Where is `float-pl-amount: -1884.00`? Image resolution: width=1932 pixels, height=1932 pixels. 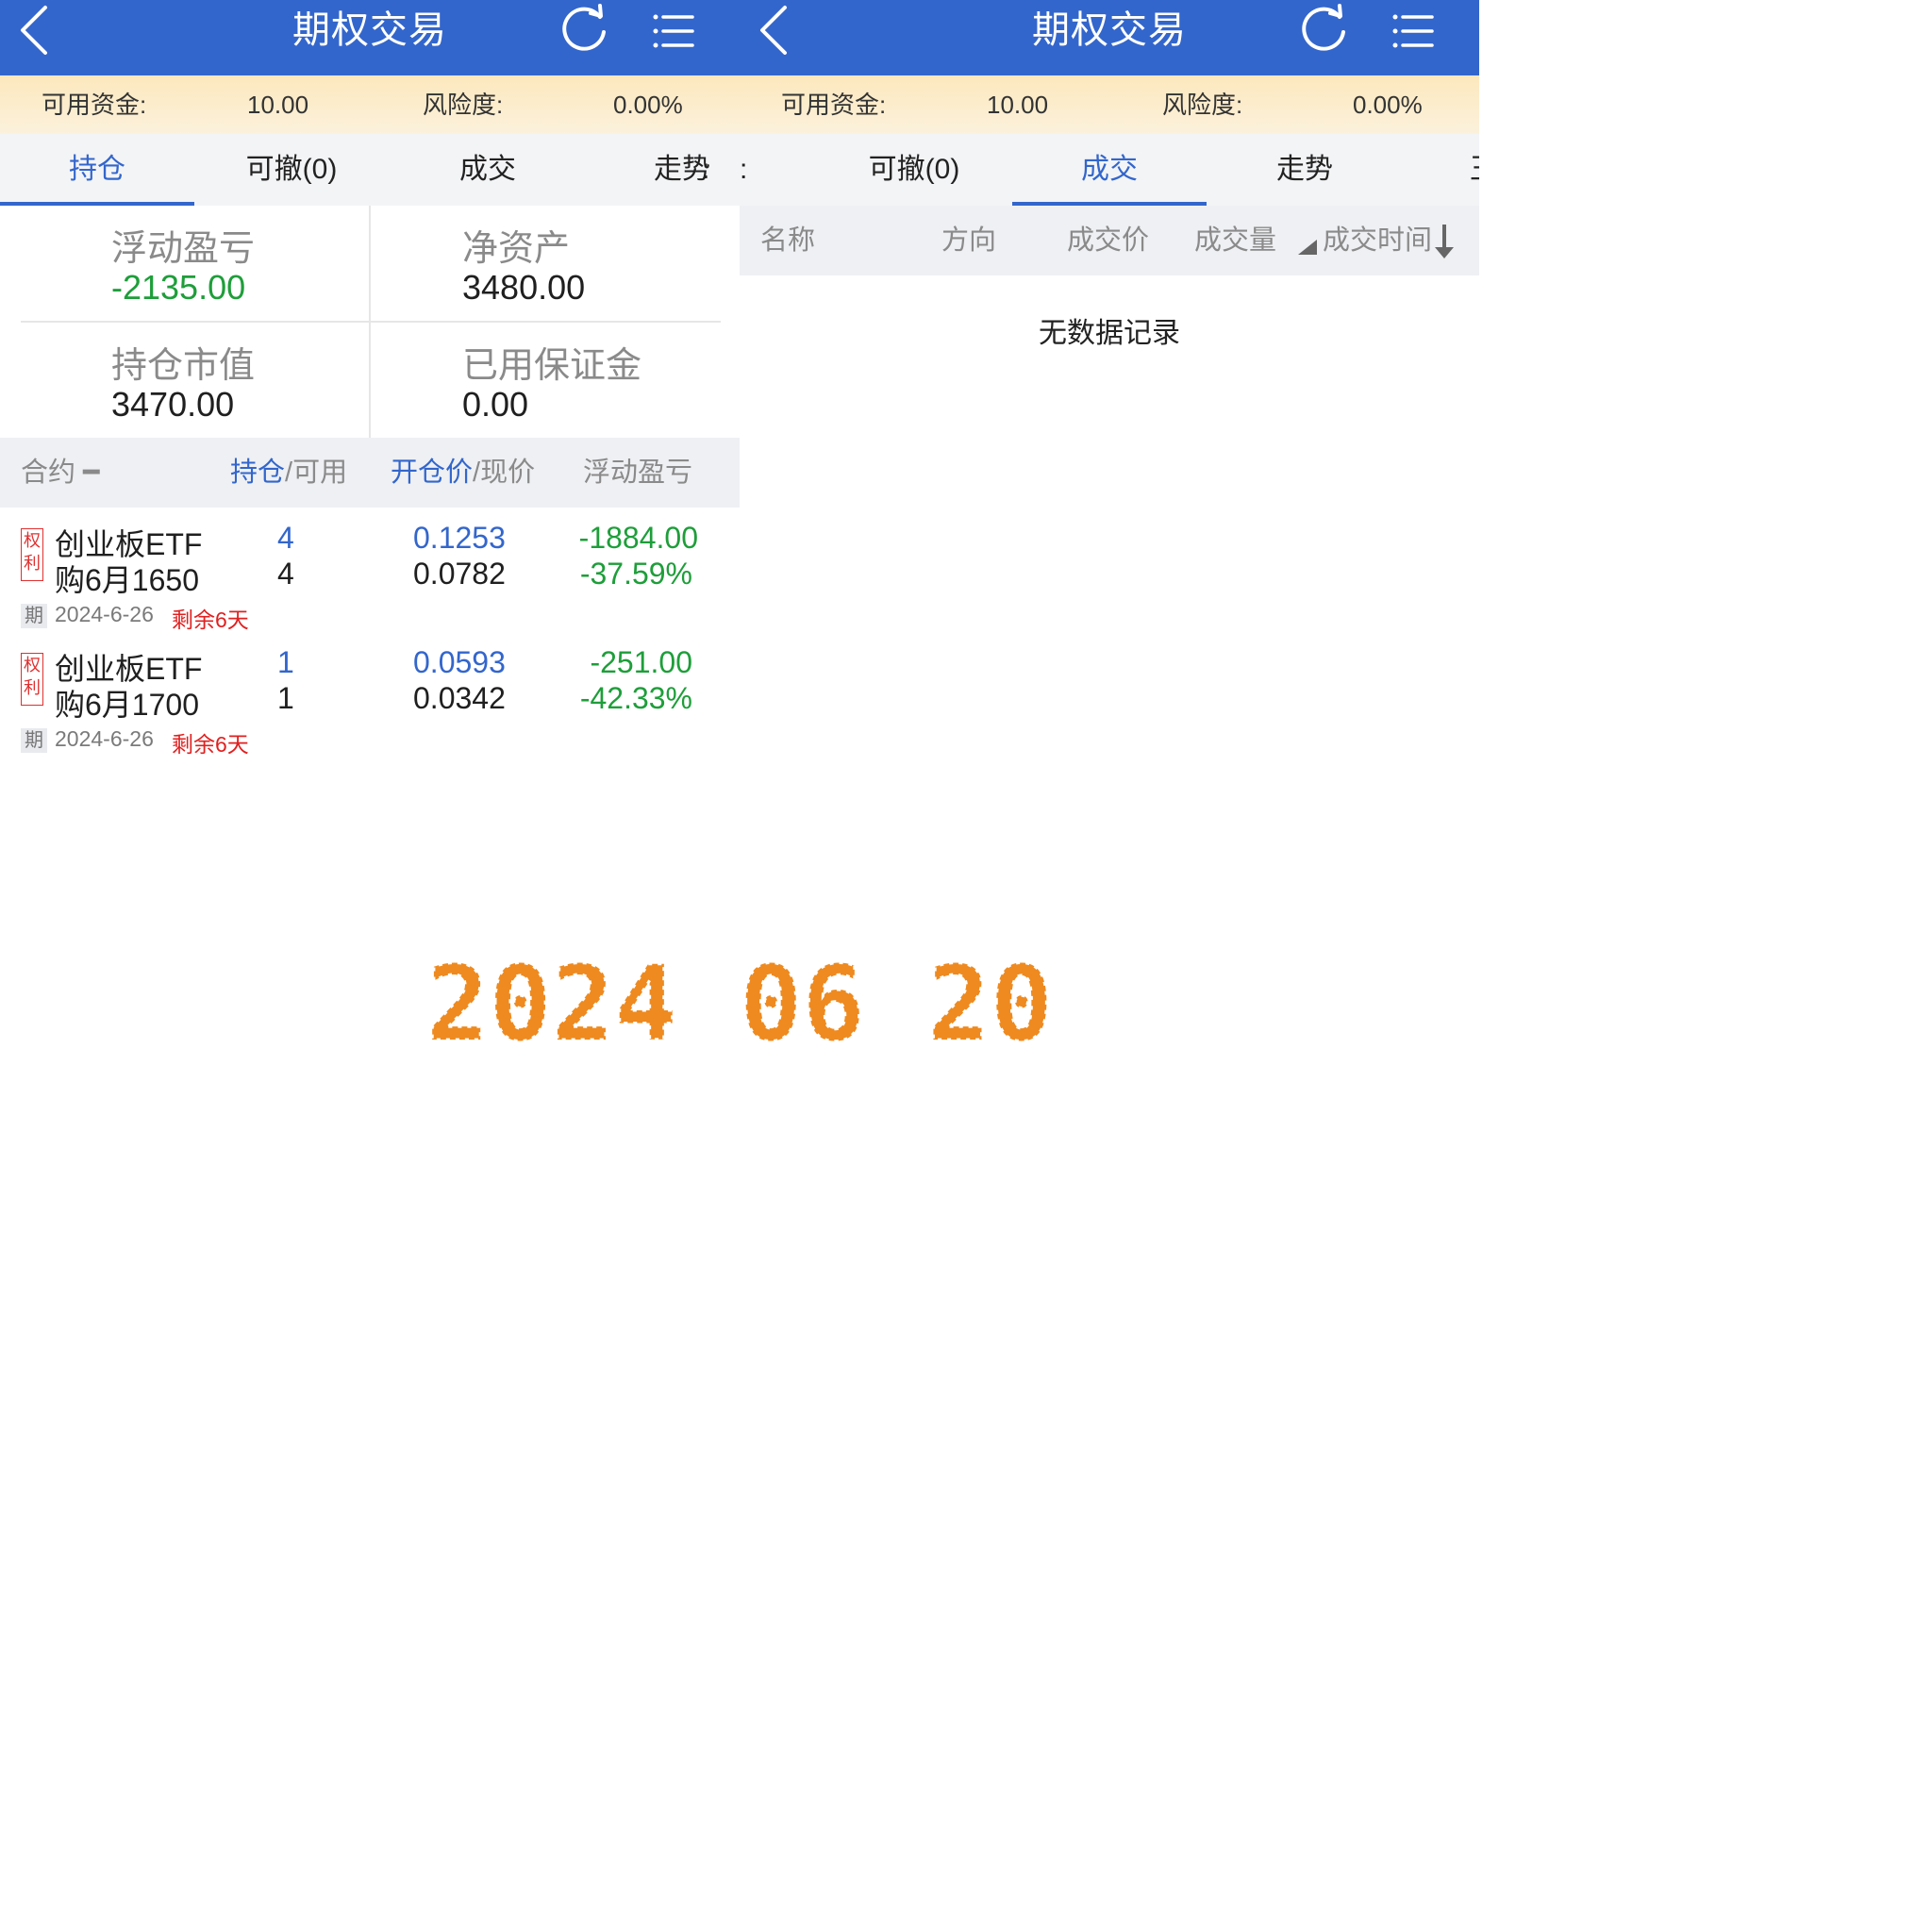 float-pl-amount: -1884.00 is located at coordinates (638, 538).